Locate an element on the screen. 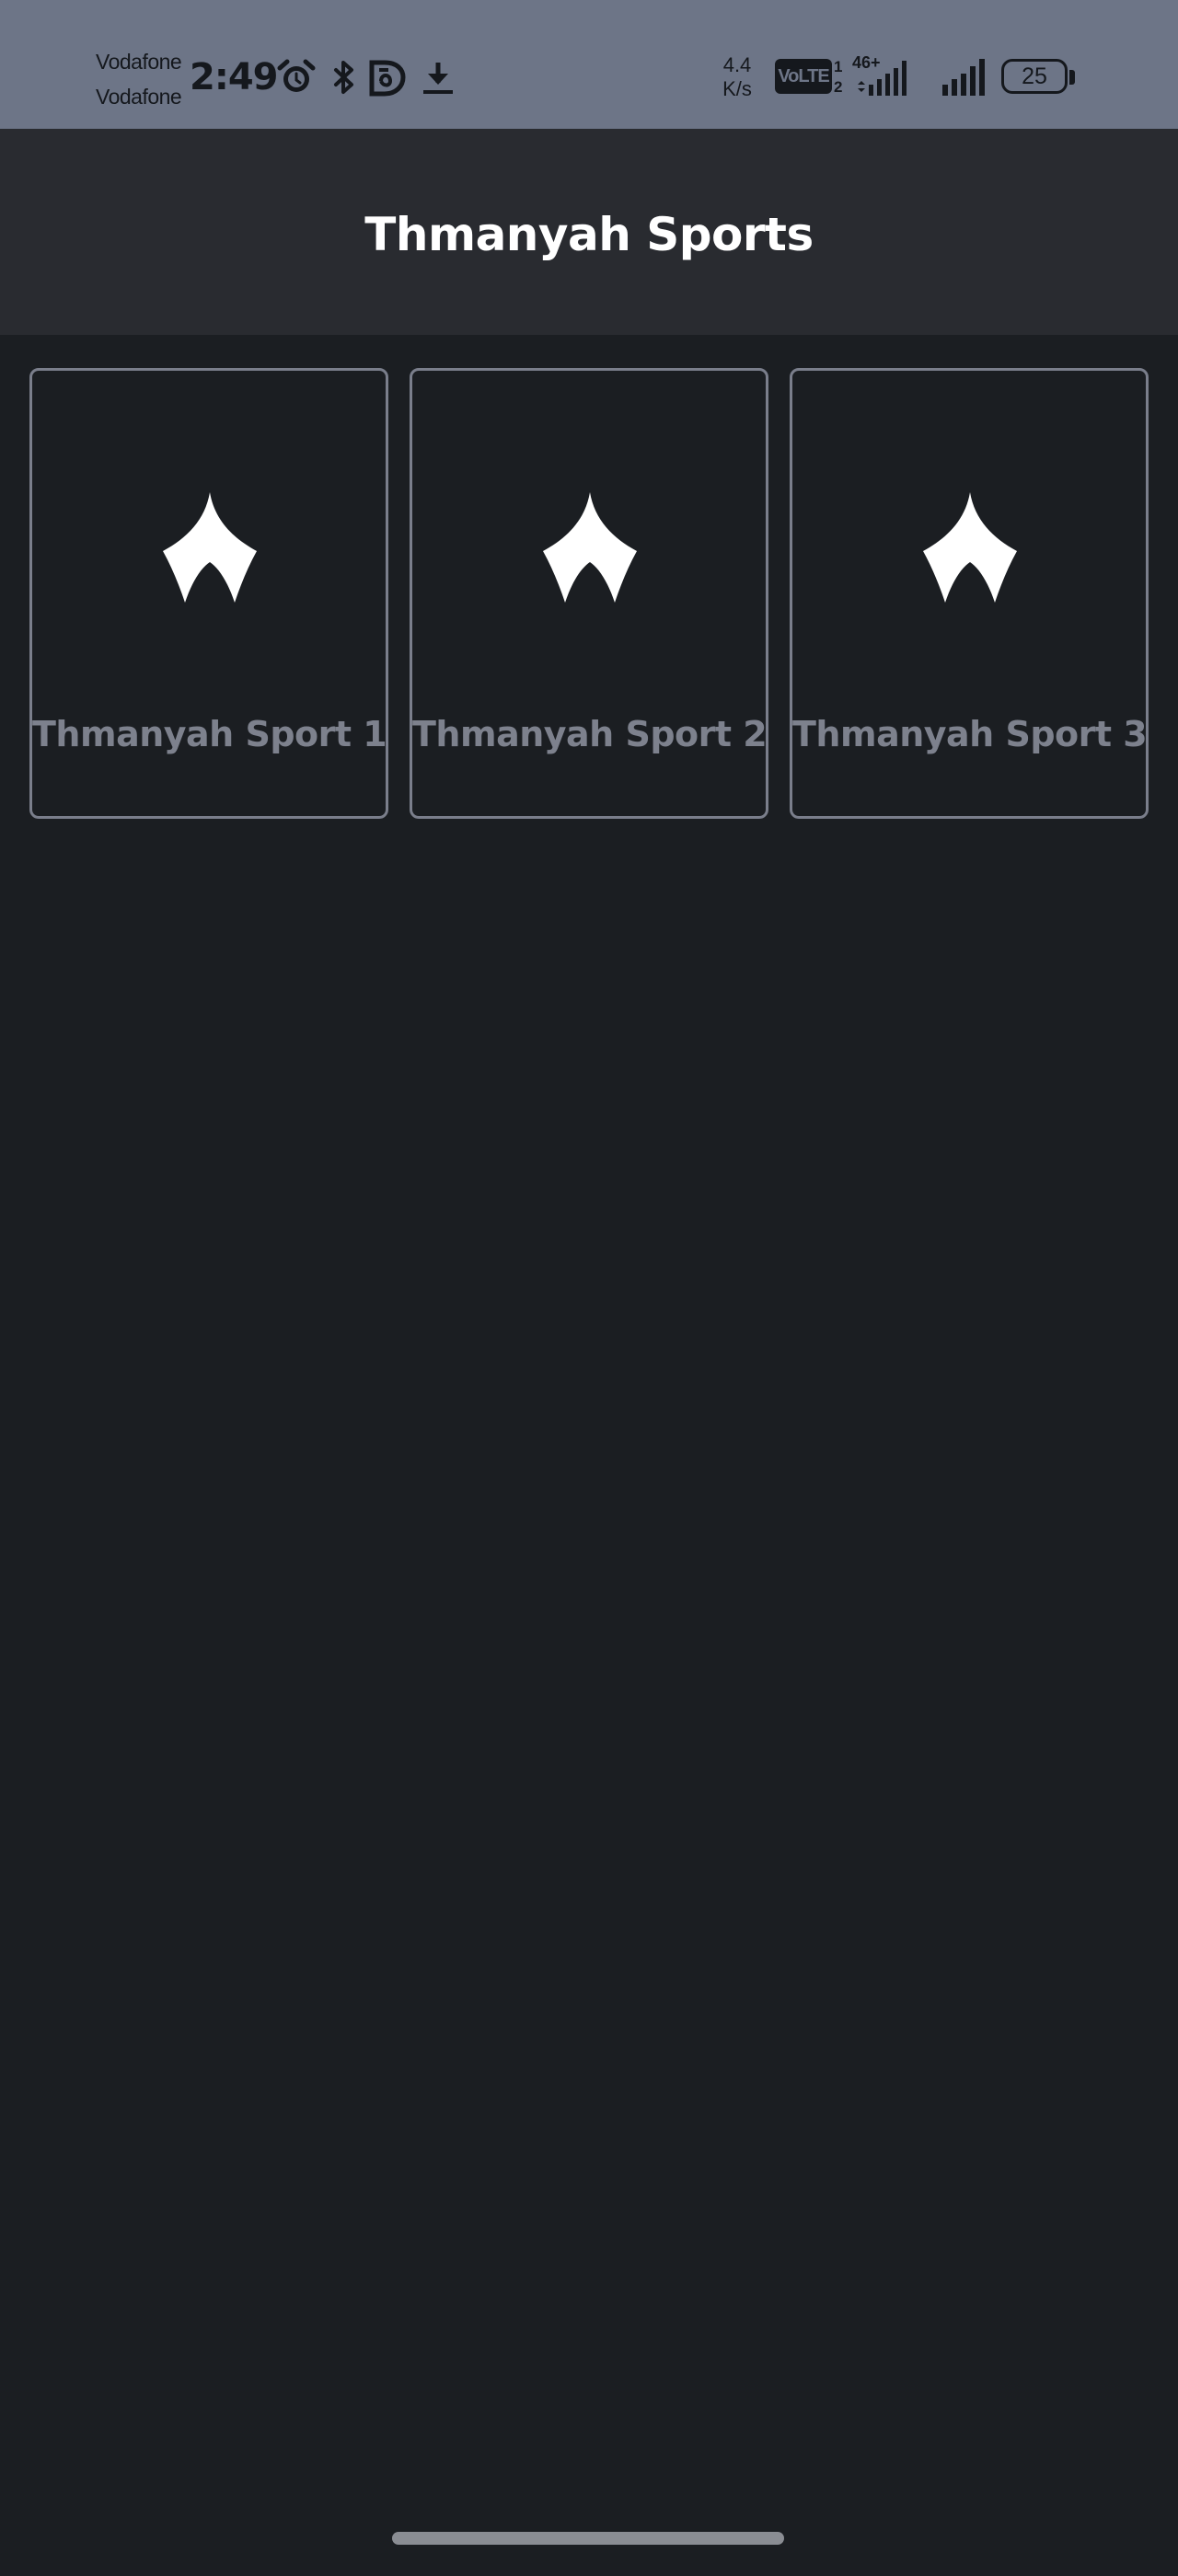 Image resolution: width=1178 pixels, height=2576 pixels. network-speed-unit: K/s is located at coordinates (737, 88).